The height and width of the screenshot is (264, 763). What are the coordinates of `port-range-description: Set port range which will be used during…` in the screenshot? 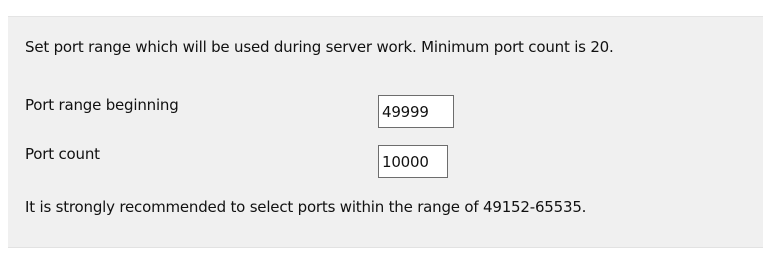 It's located at (319, 47).